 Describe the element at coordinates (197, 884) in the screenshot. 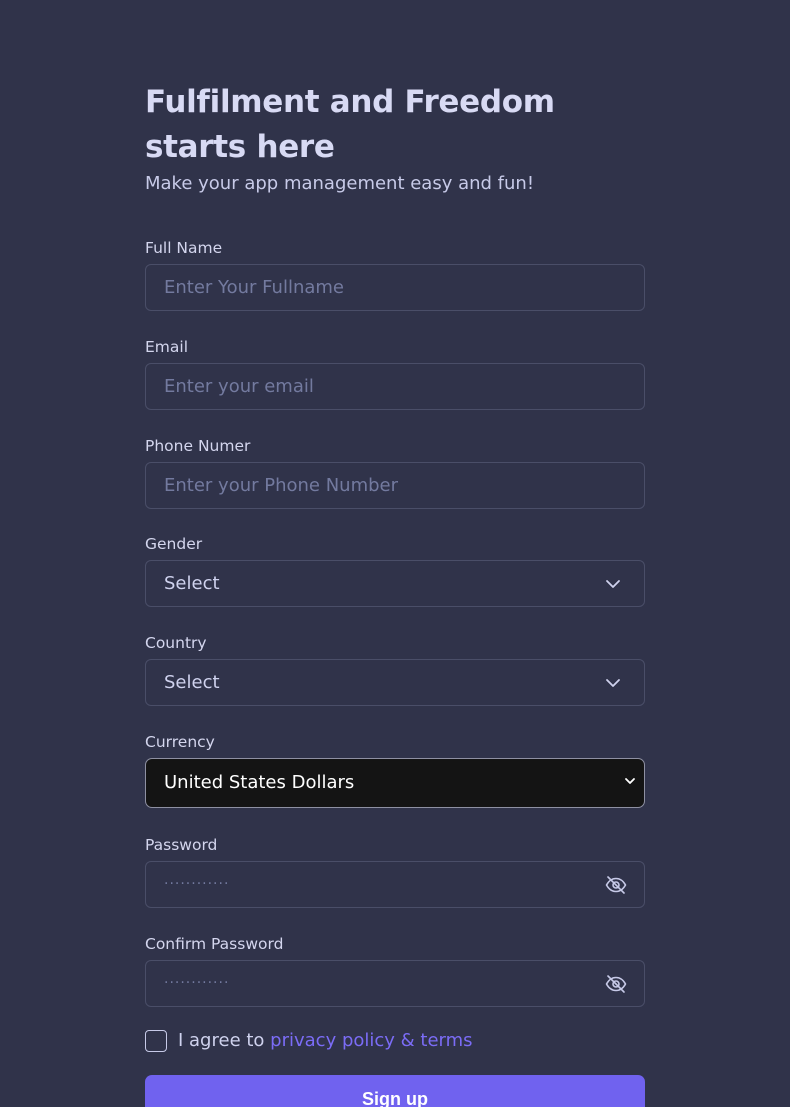

I see `password-masked-value: ············` at that location.